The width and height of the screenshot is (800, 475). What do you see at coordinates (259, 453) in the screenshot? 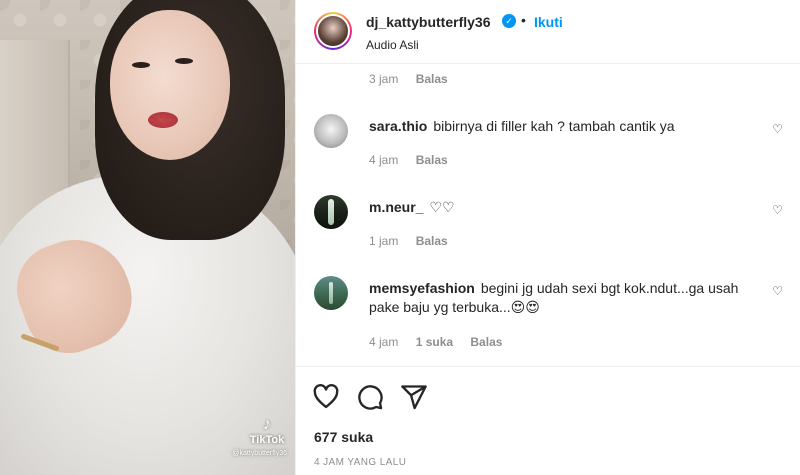
I see `tiktok-watermark-user: @kattybutterfly36` at bounding box center [259, 453].